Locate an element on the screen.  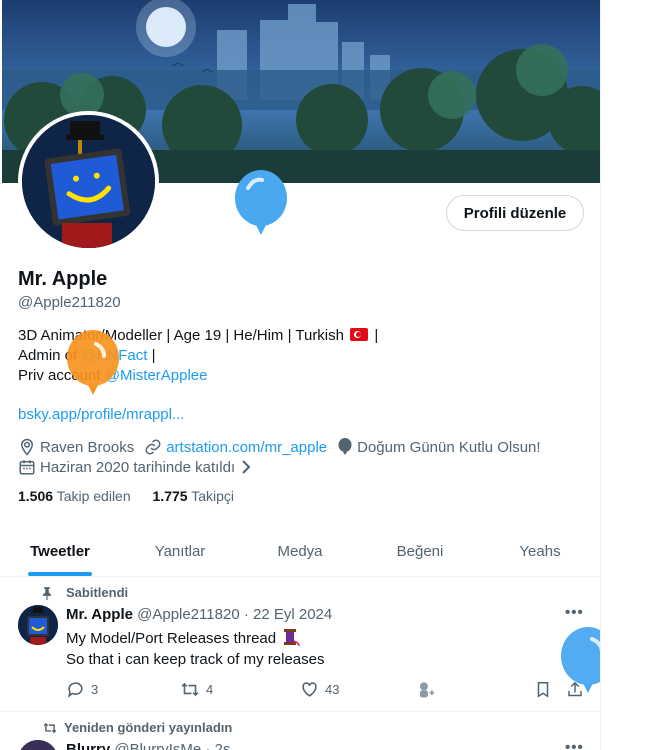
tweet-header: Mr. Apple @Apple211820 · 22 Eyl 2024 is located at coordinates (199, 614).